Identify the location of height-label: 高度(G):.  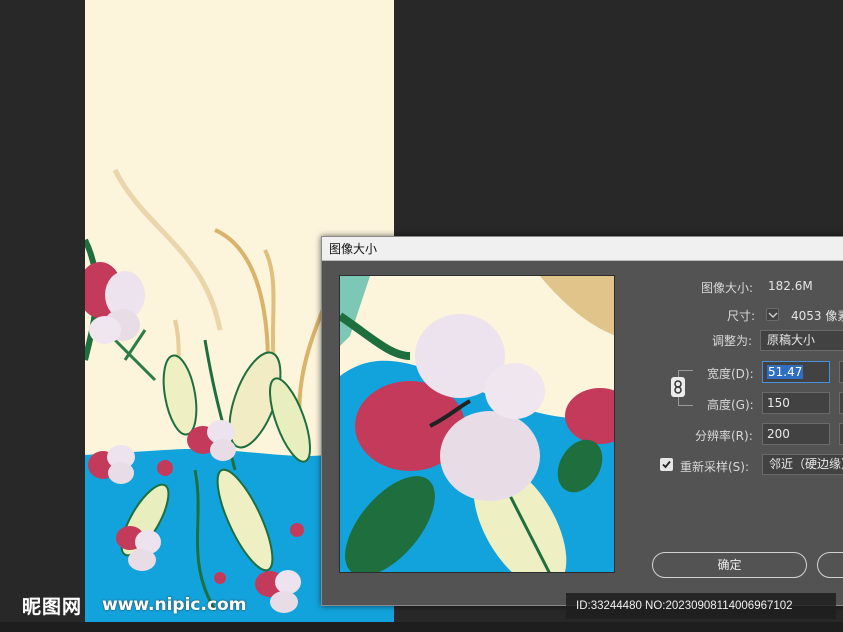
(730, 405).